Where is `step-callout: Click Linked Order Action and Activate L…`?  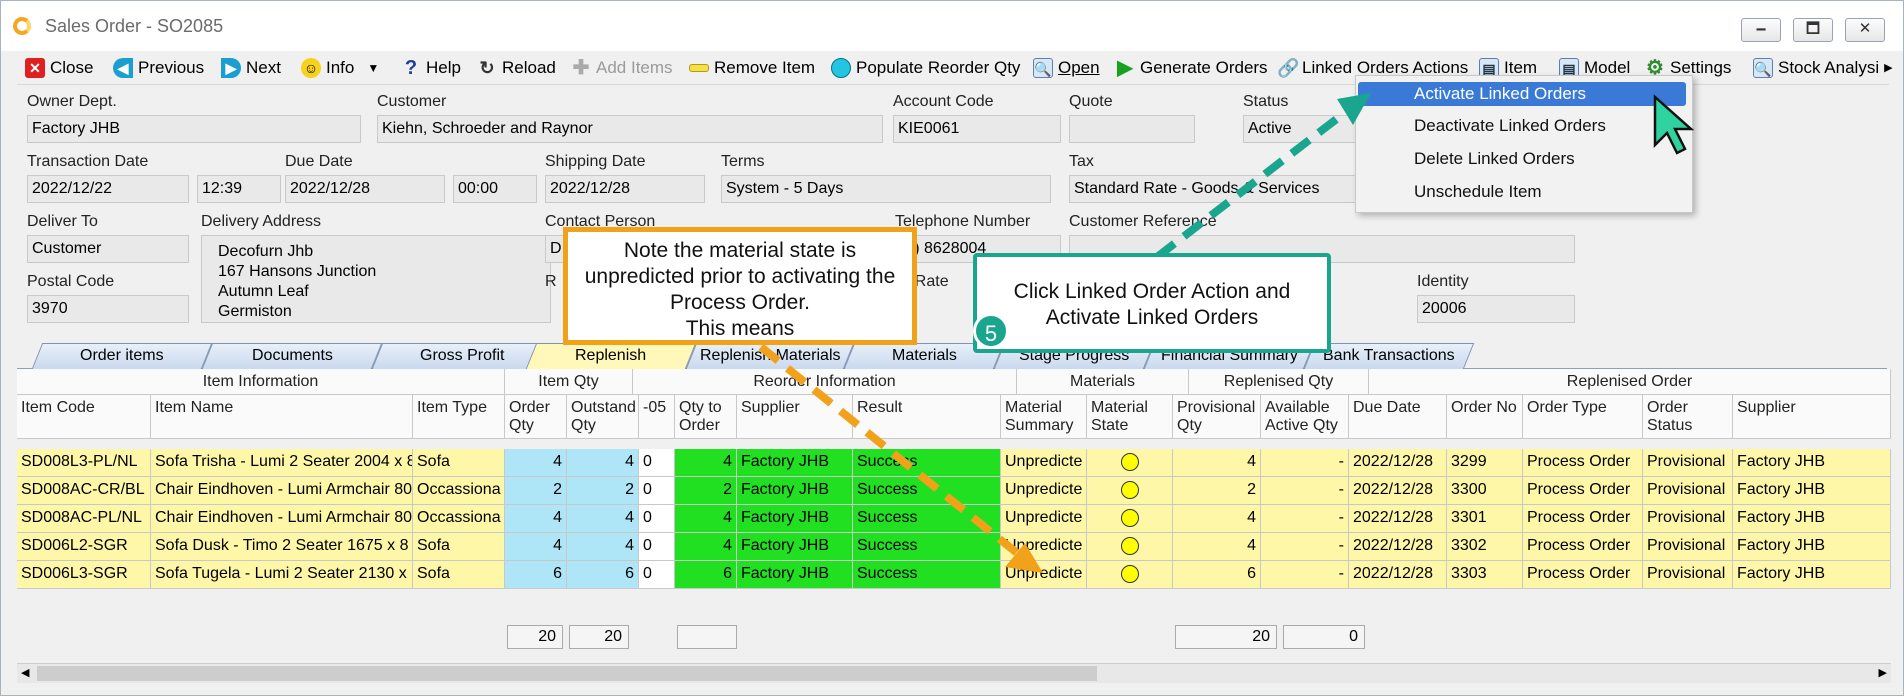 step-callout: Click Linked Order Action and Activate L… is located at coordinates (1152, 303).